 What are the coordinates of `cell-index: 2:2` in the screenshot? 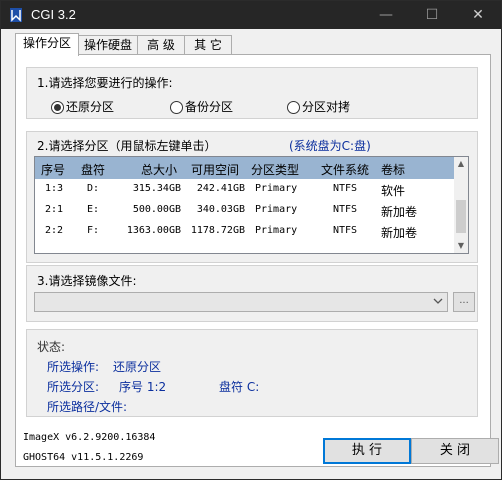 It's located at (54, 230).